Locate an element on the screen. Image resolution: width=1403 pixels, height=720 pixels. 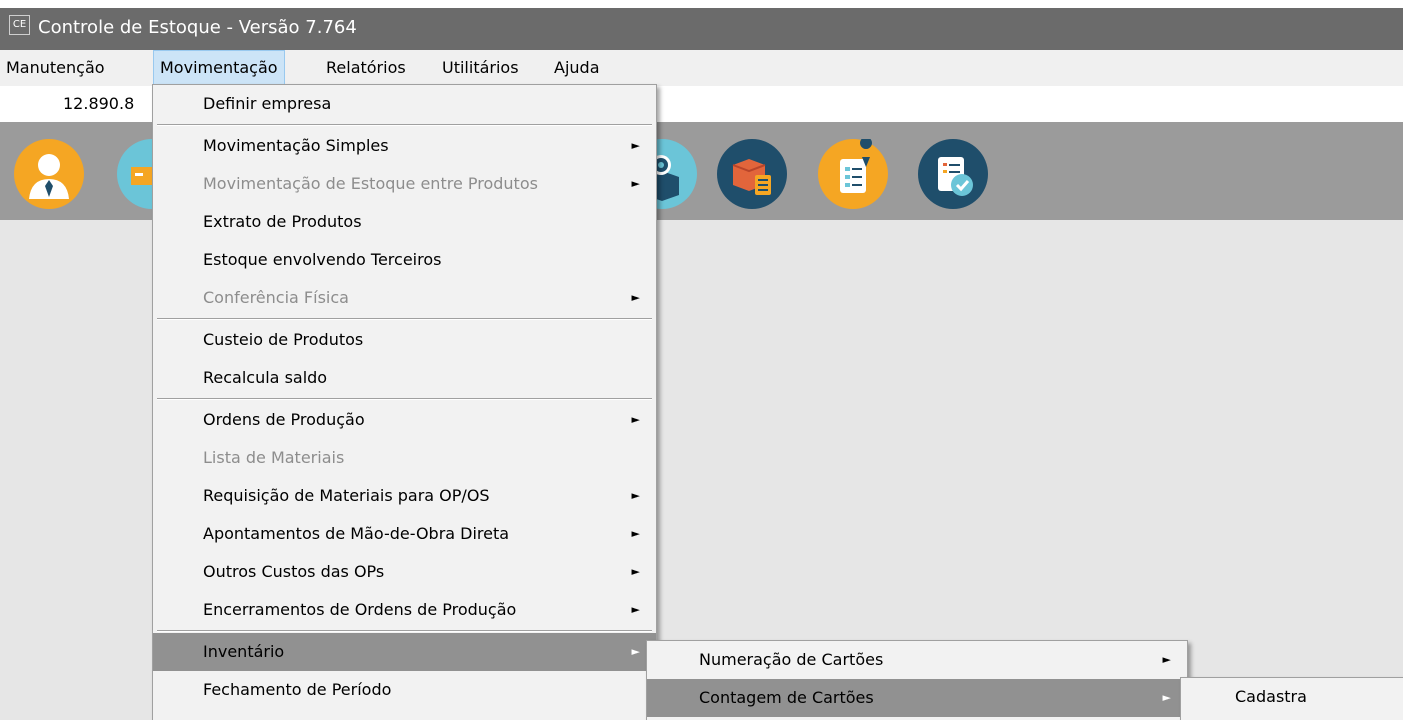
menu-item-label: Requisição de Materiais para OP/OS is located at coordinates (346, 495).